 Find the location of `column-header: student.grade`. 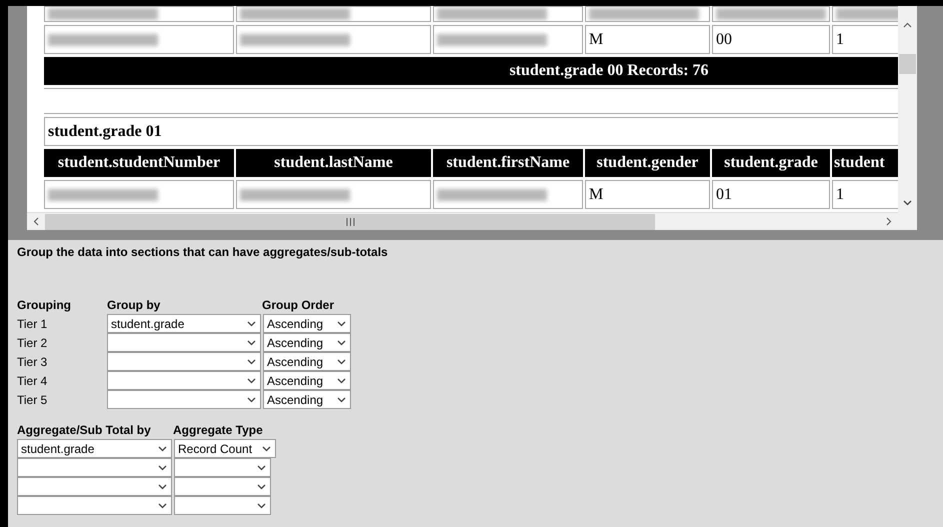

column-header: student.grade is located at coordinates (771, 163).